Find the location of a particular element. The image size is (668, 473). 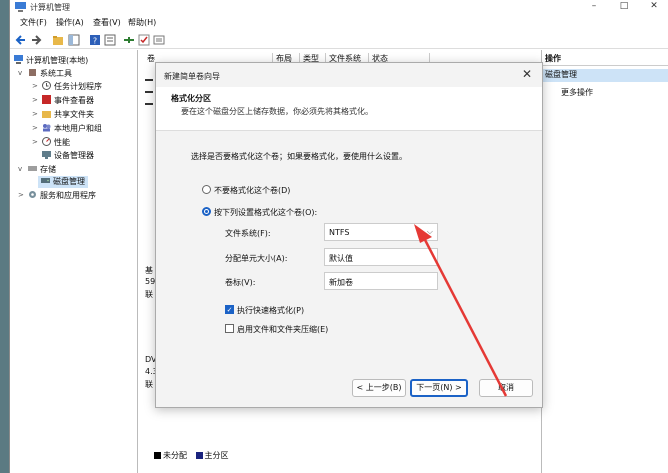

shared-folder-icon is located at coordinates (46, 114).